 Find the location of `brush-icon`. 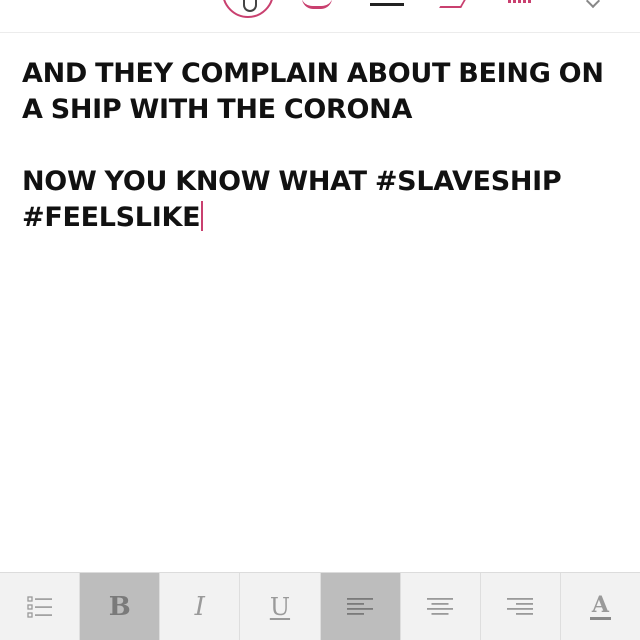

brush-icon is located at coordinates (317, 4).